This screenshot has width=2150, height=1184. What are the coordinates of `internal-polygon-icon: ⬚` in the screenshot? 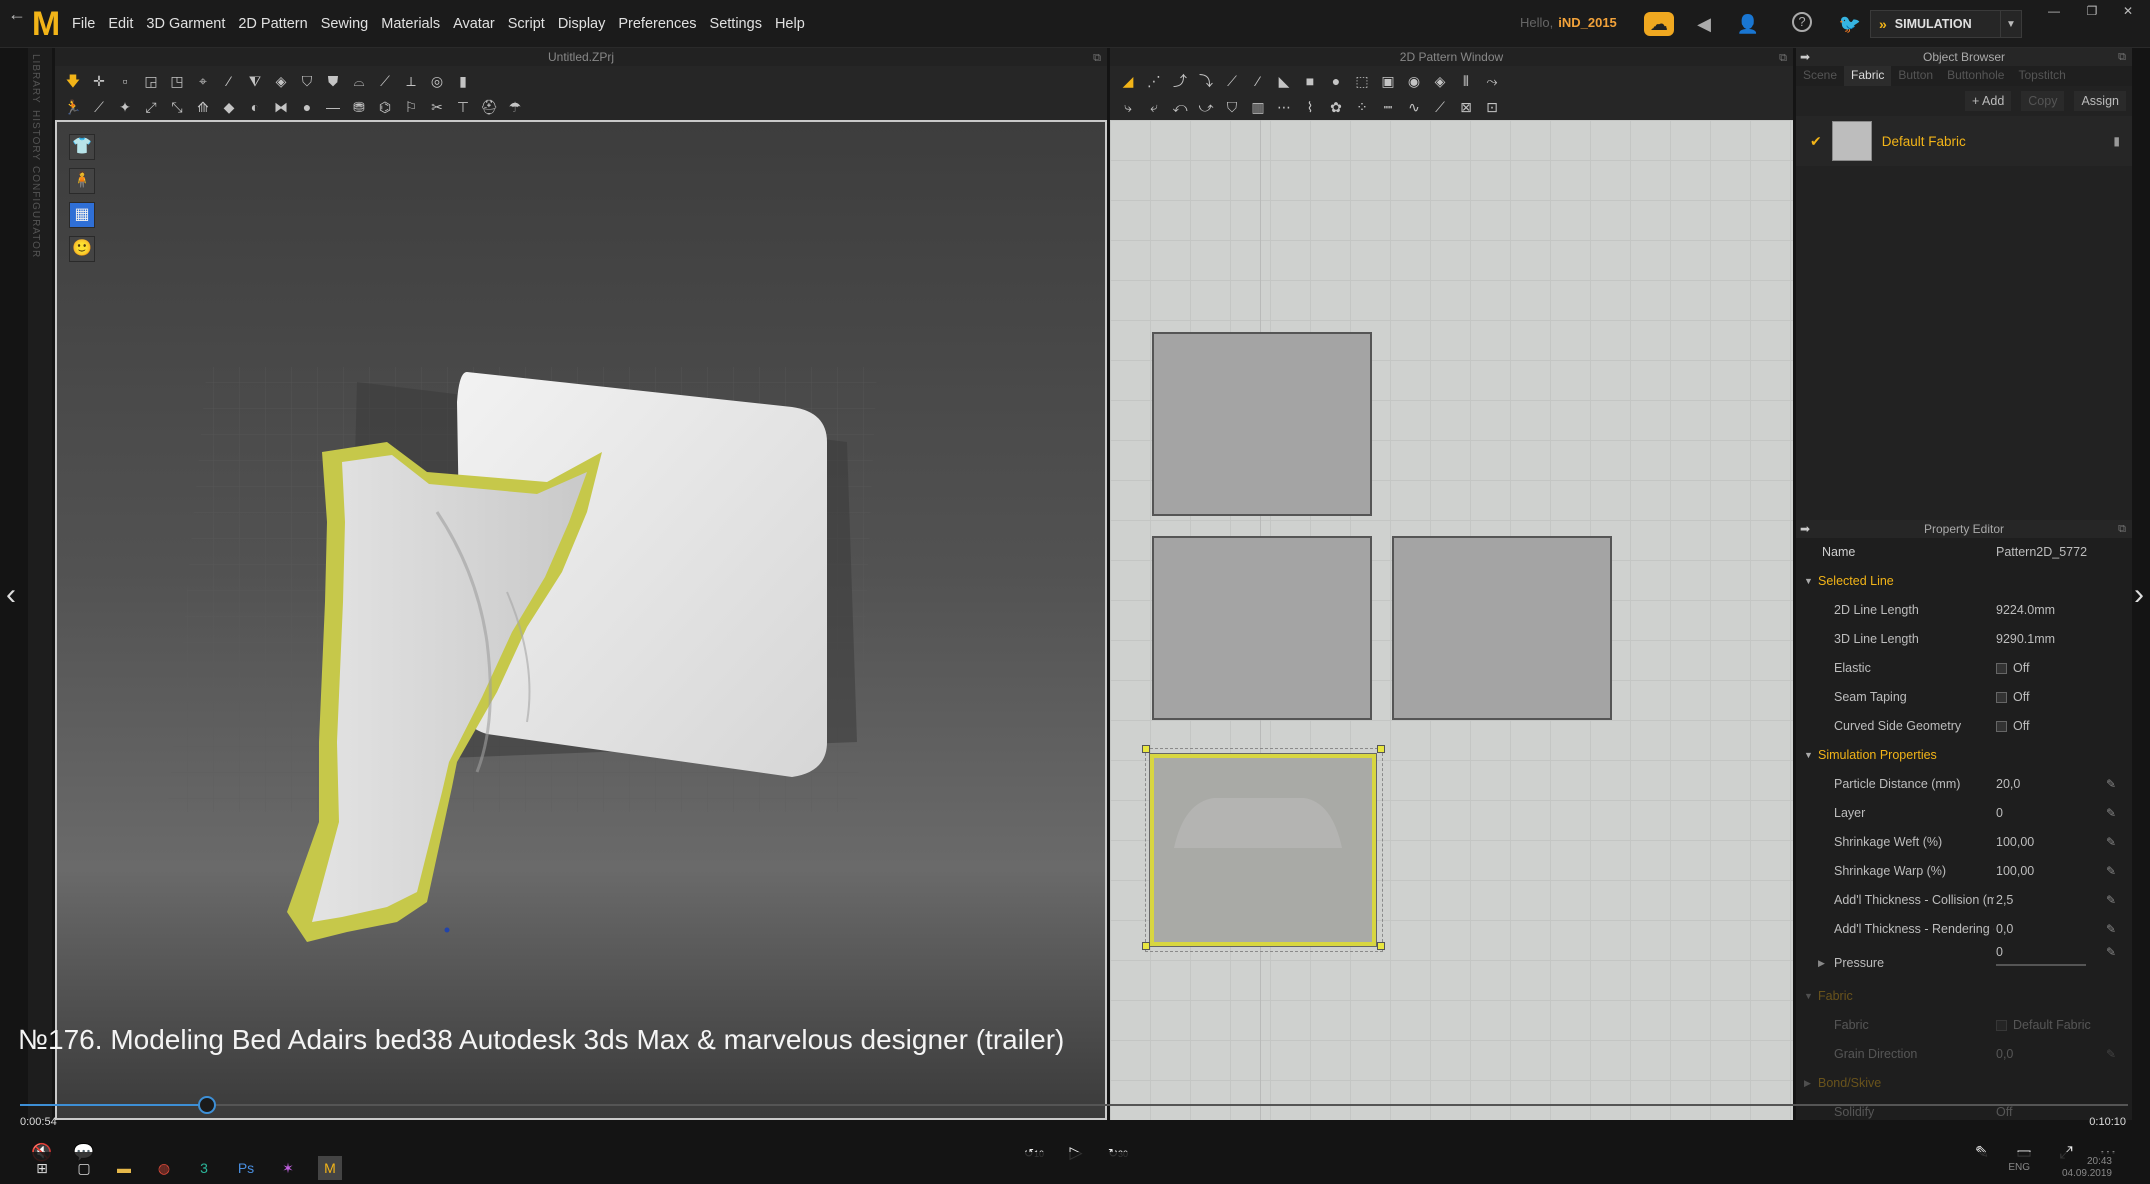 It's located at (1362, 81).